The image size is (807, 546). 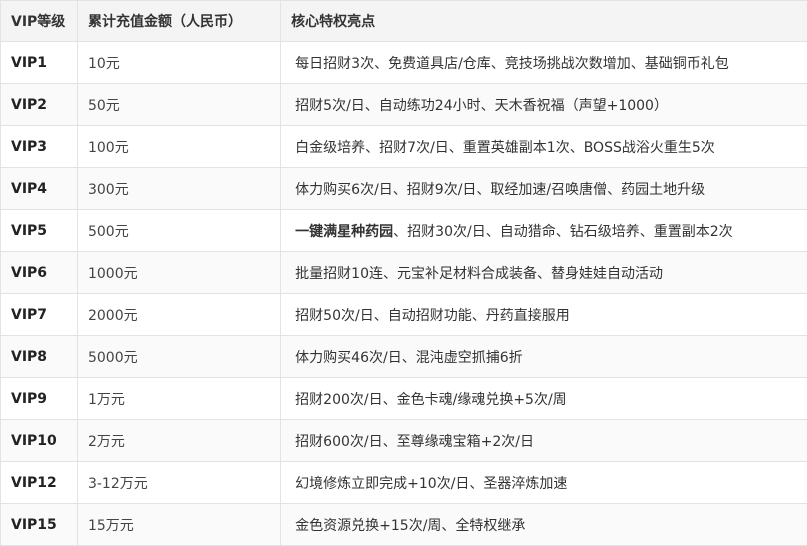 I want to click on table-row: VIP12 3-12万元 幻境修炼立即完成+10次/日、圣器淬炼加速, so click(x=404, y=483).